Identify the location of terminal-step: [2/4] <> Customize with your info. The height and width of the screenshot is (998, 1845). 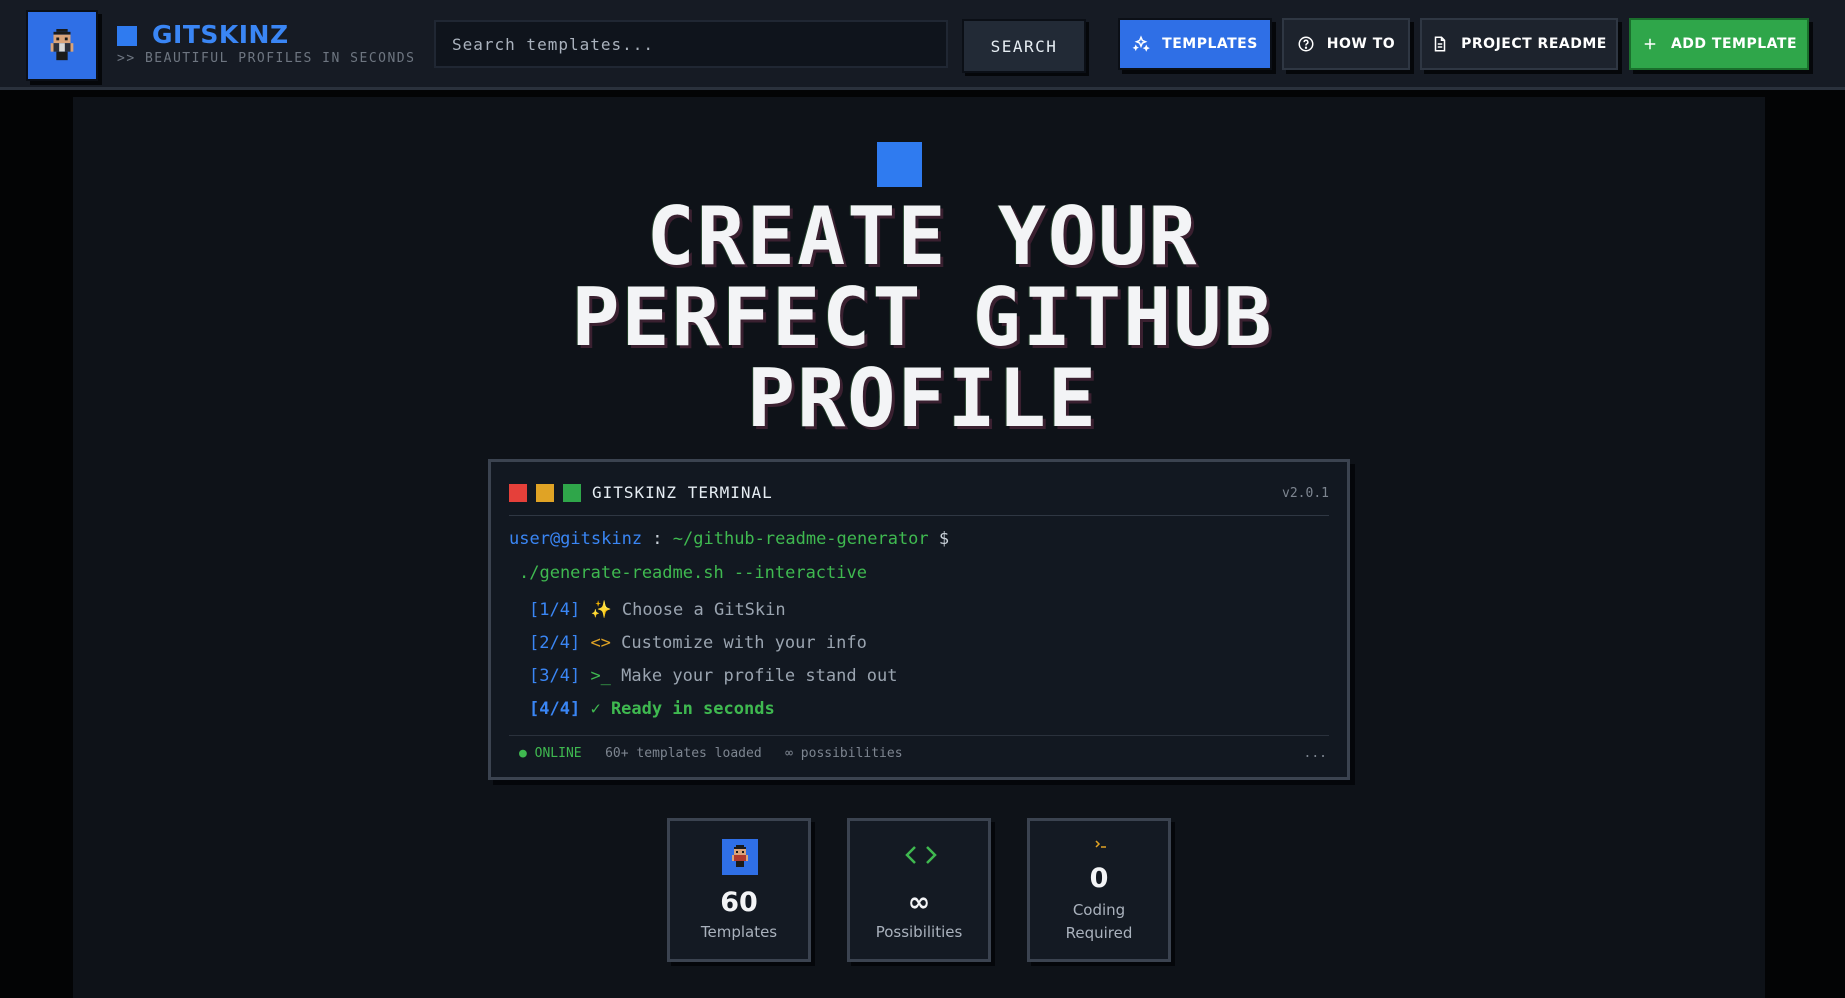
(698, 643).